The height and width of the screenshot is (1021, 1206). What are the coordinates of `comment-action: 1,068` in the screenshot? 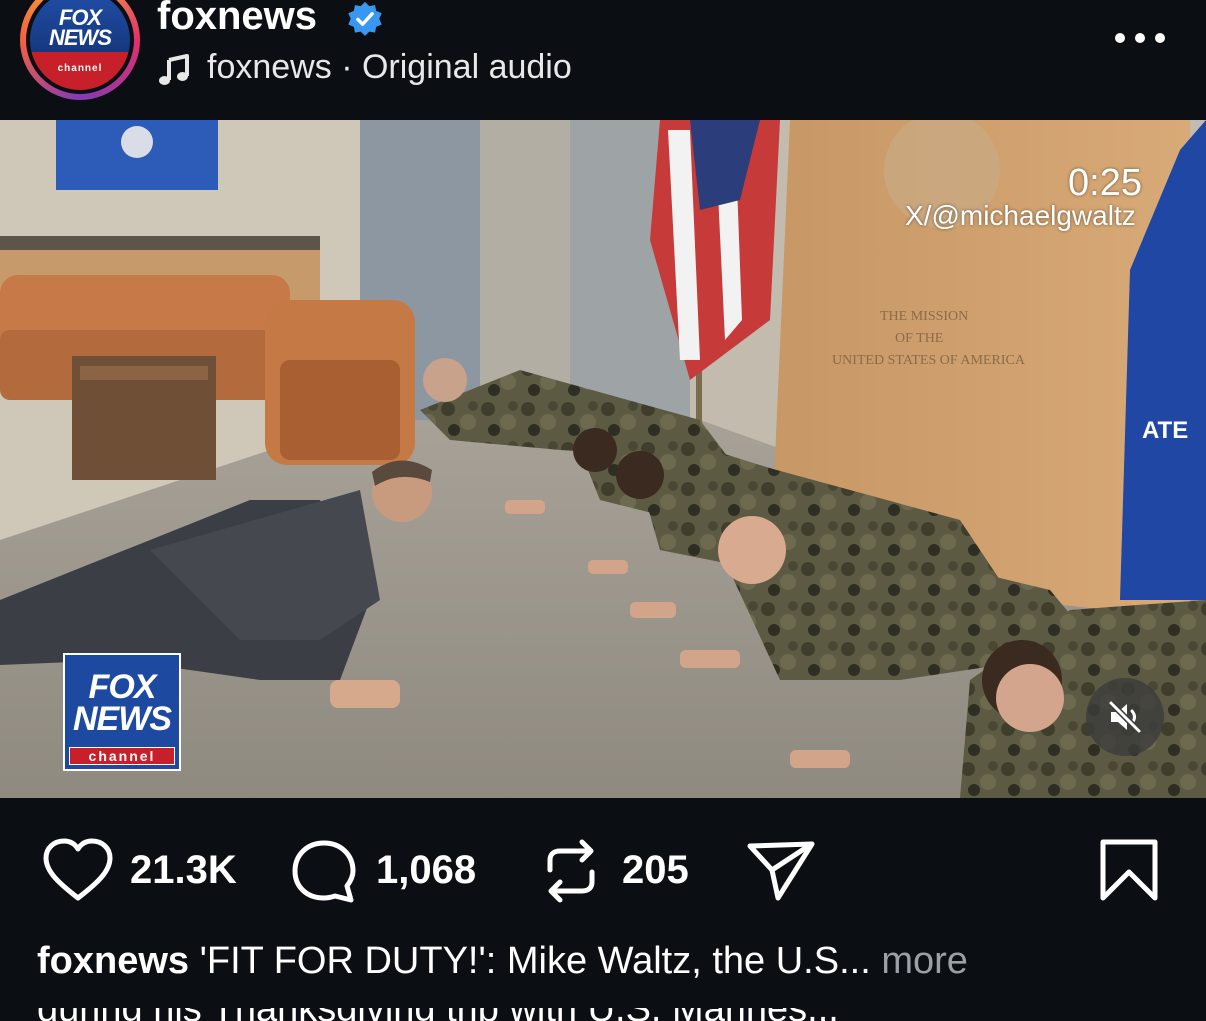 It's located at (397, 871).